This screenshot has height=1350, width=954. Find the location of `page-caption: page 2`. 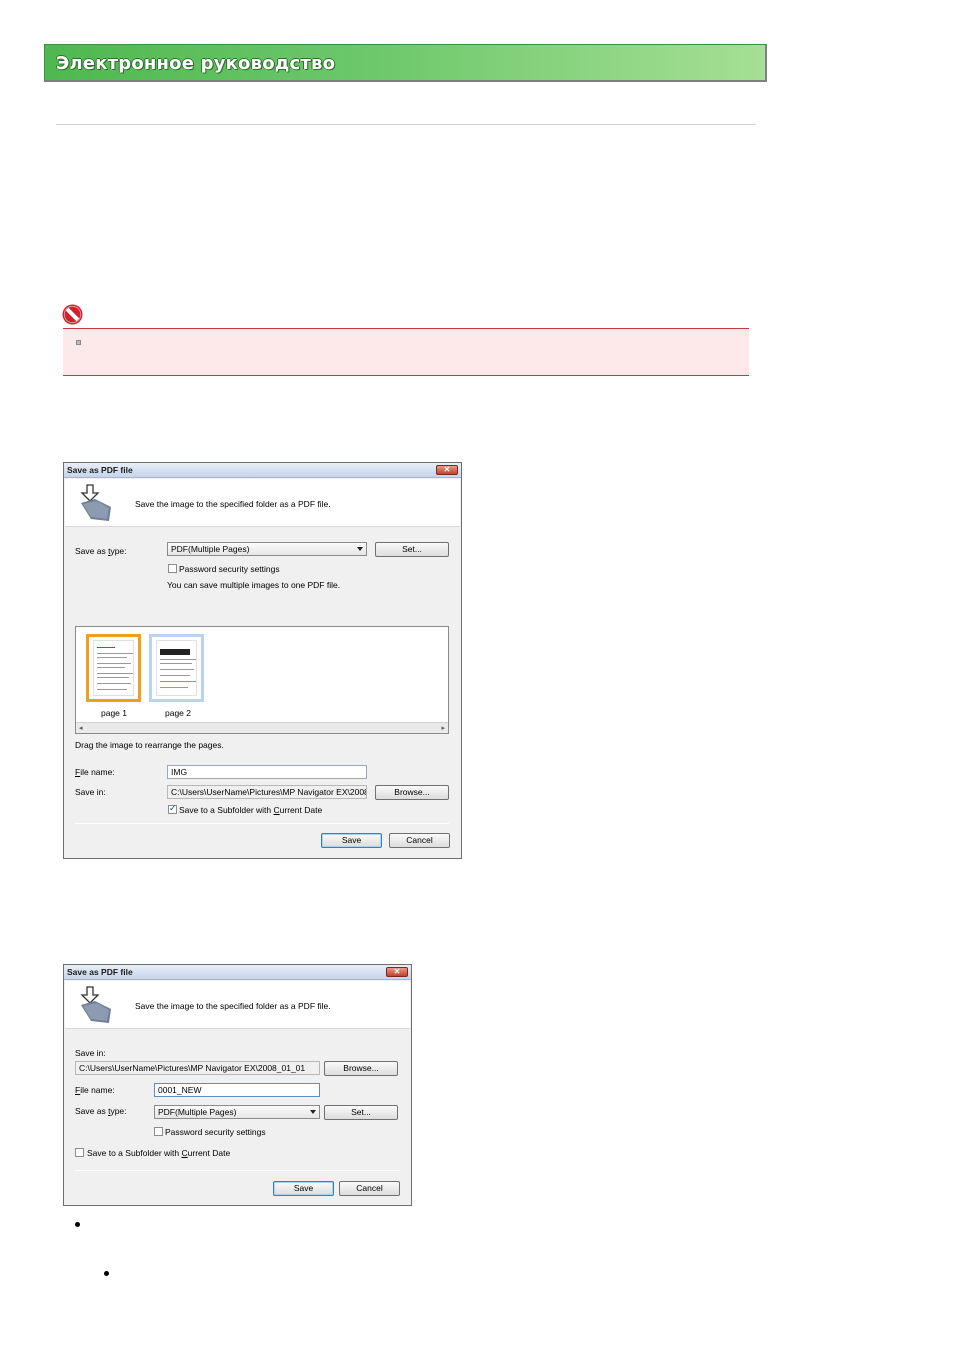

page-caption: page 2 is located at coordinates (178, 713).